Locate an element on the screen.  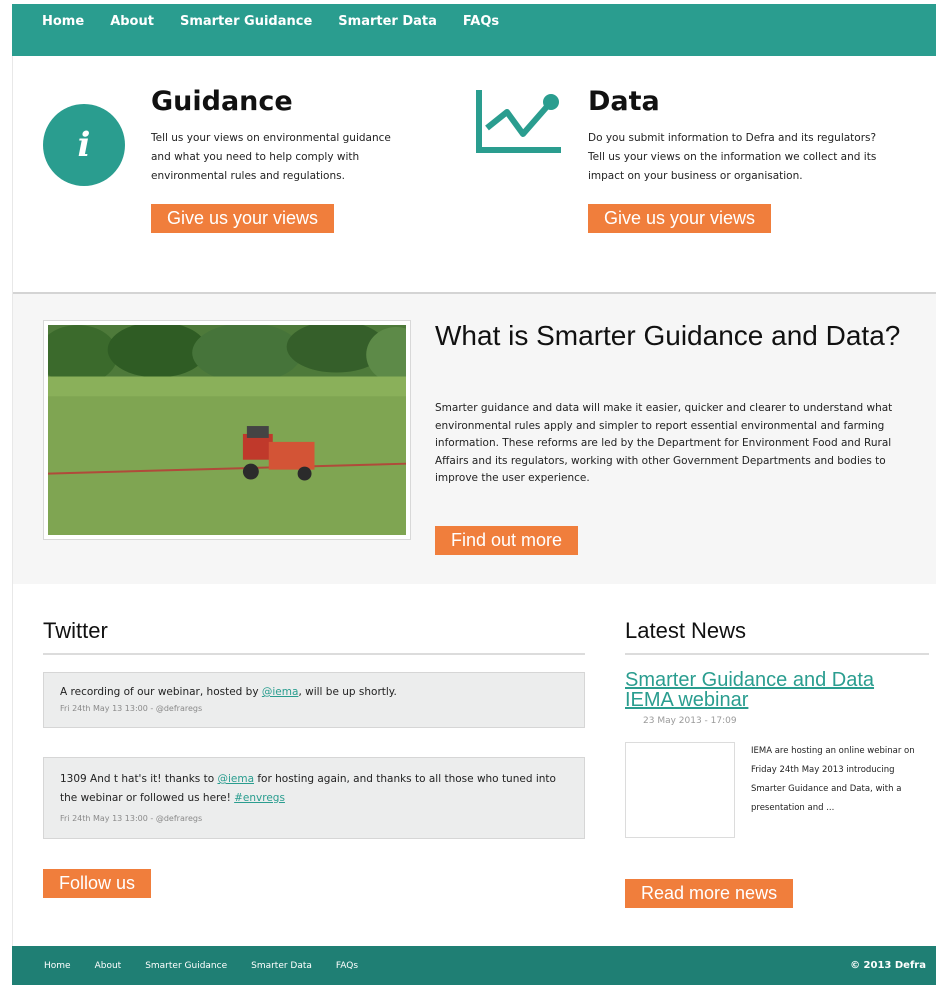
nav-smarter-guidance: Smarter Guidance is located at coordinates (246, 21).